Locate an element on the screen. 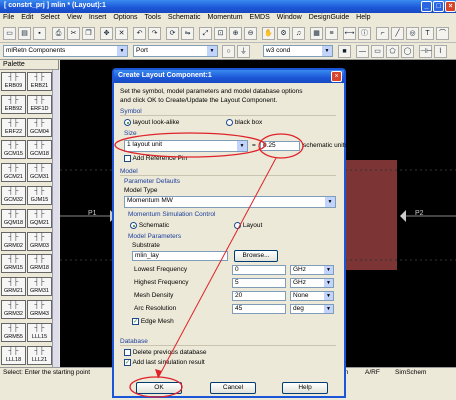  annotation-circle-size is located at coordinates (190, 145).